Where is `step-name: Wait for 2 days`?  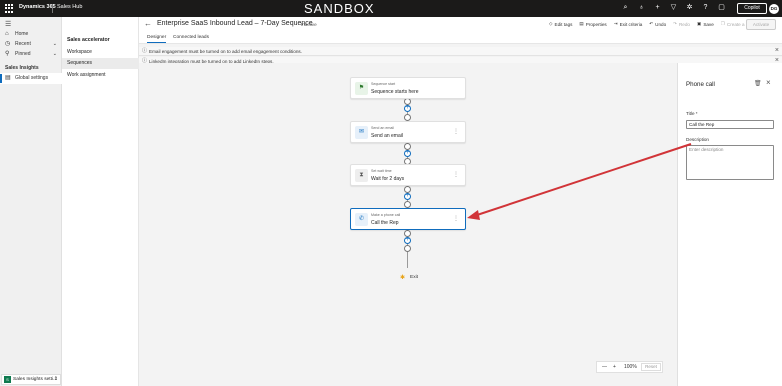
step-name: Wait for 2 days is located at coordinates (388, 179).